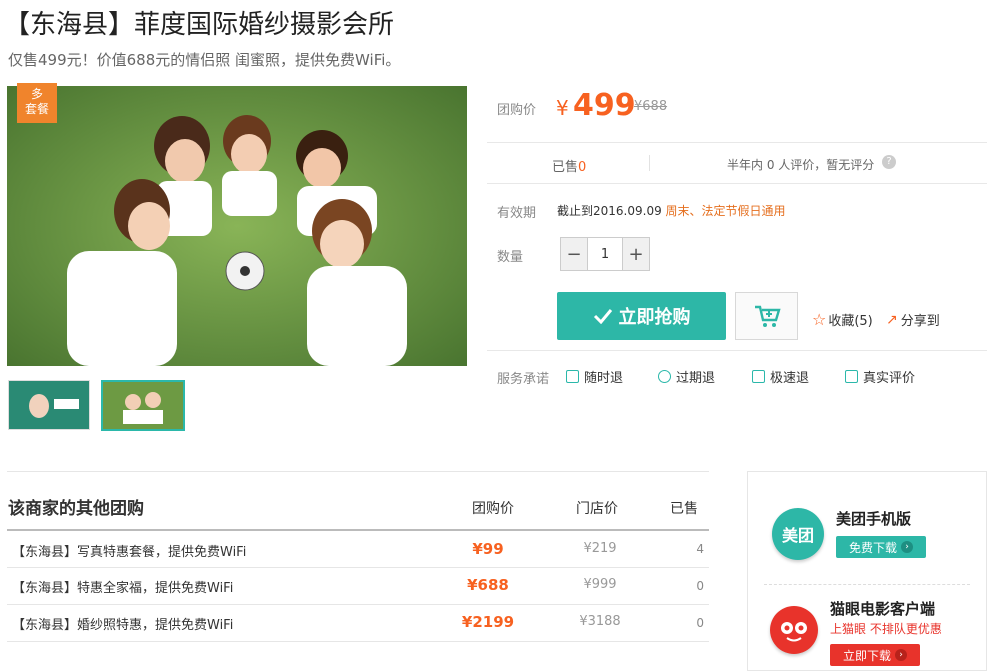 The width and height of the screenshot is (994, 671). What do you see at coordinates (129, 550) in the screenshot?
I see `row-name: 【东海县】写真特惠套餐，提供免费WiFi` at bounding box center [129, 550].